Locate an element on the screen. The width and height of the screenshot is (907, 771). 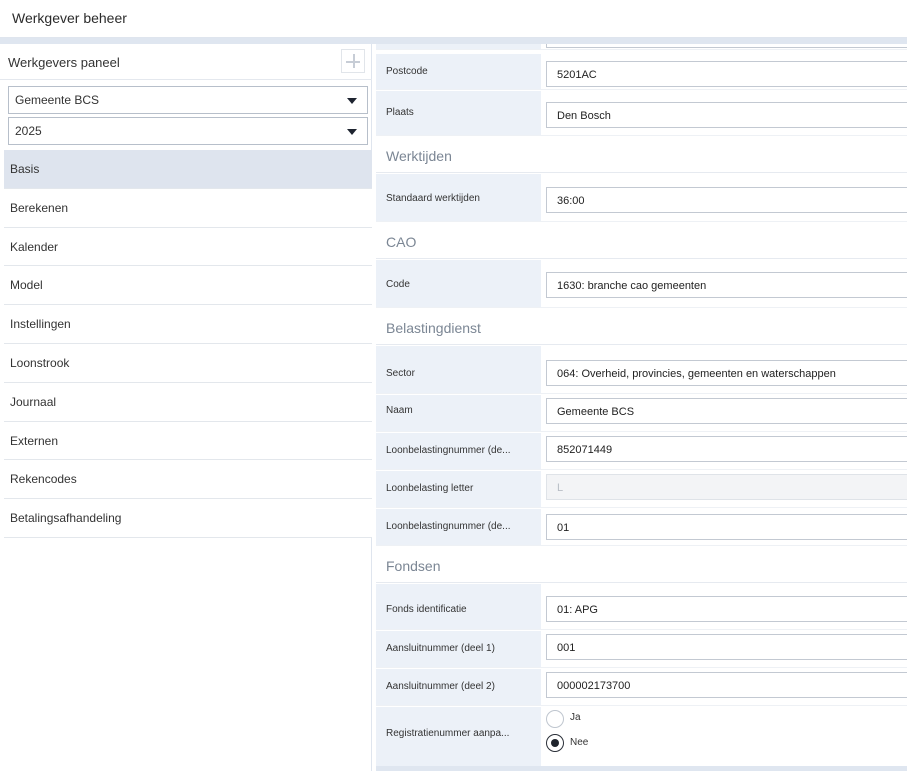
form-row-cao-code: Code 1630: branche cao gemeenten is located at coordinates (641, 284).